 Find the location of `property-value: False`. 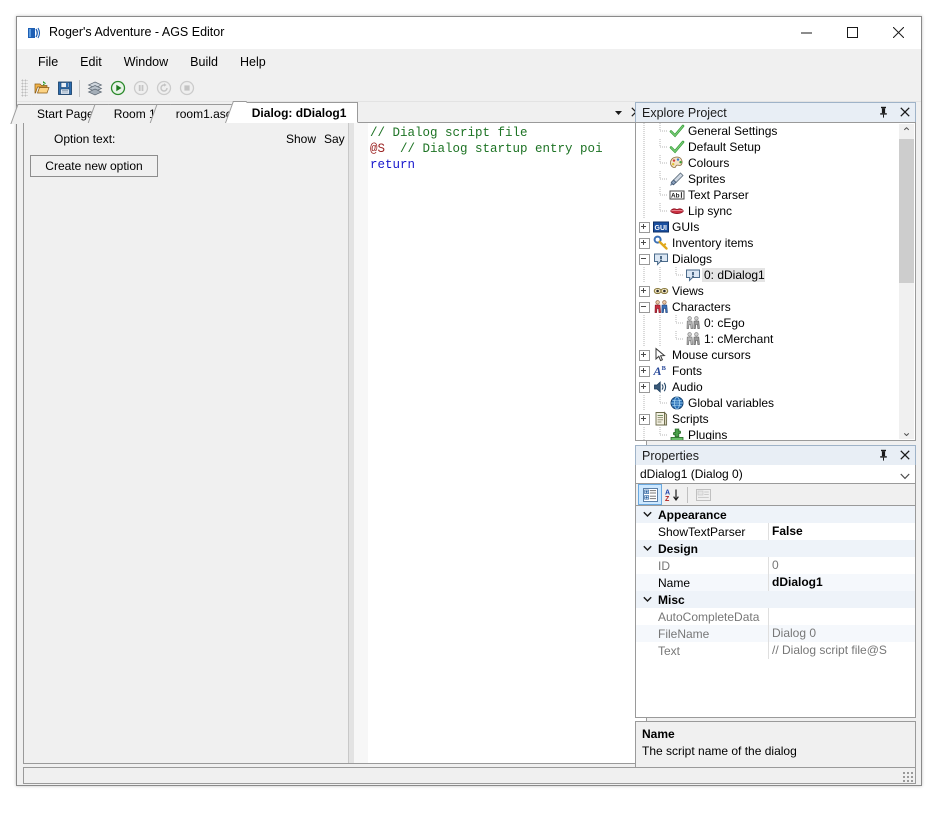

property-value: False is located at coordinates (841, 531).